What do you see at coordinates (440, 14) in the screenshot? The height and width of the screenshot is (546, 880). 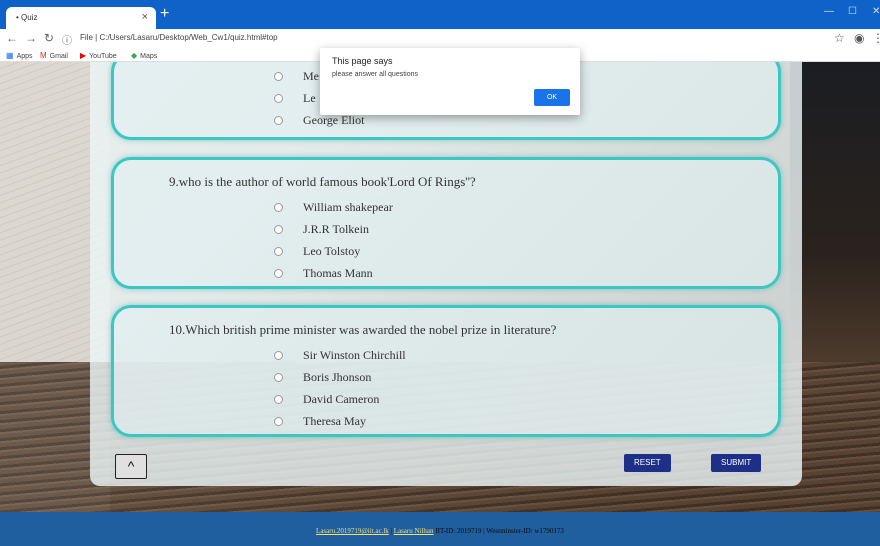 I see `tab-strip: • Quiz × + — ☐ ✕` at bounding box center [440, 14].